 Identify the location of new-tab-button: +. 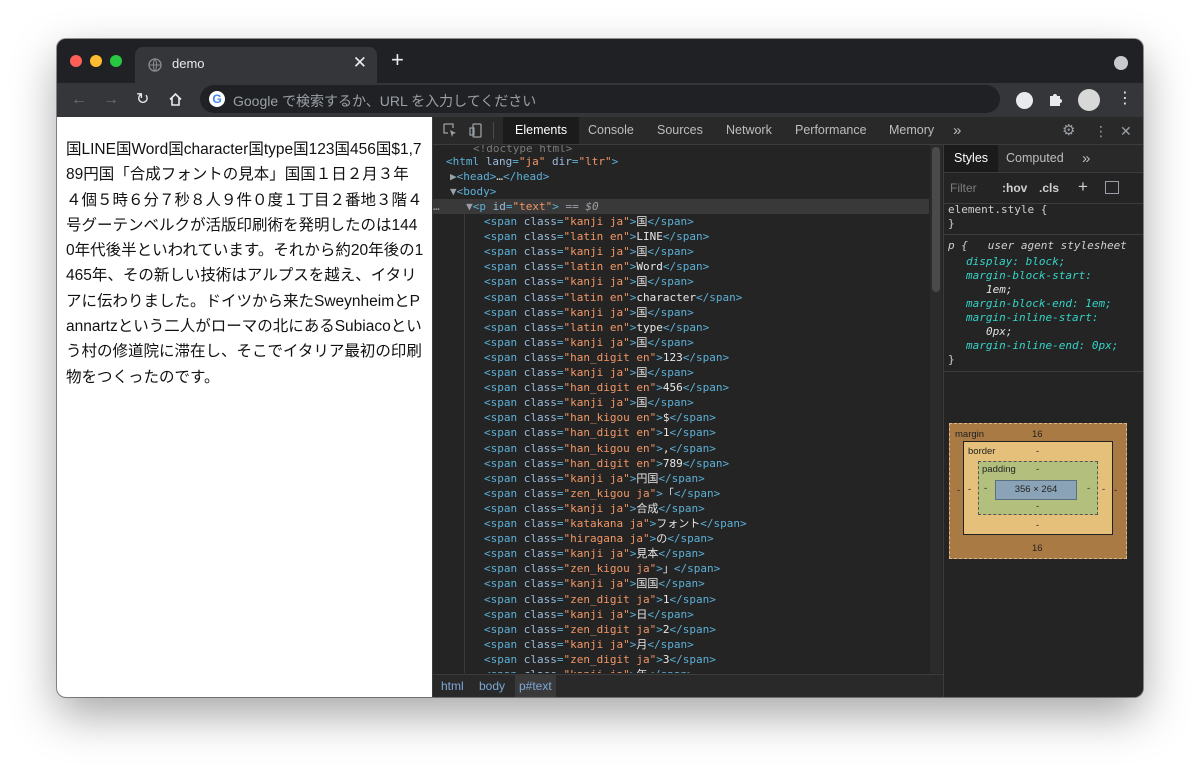
(397, 60).